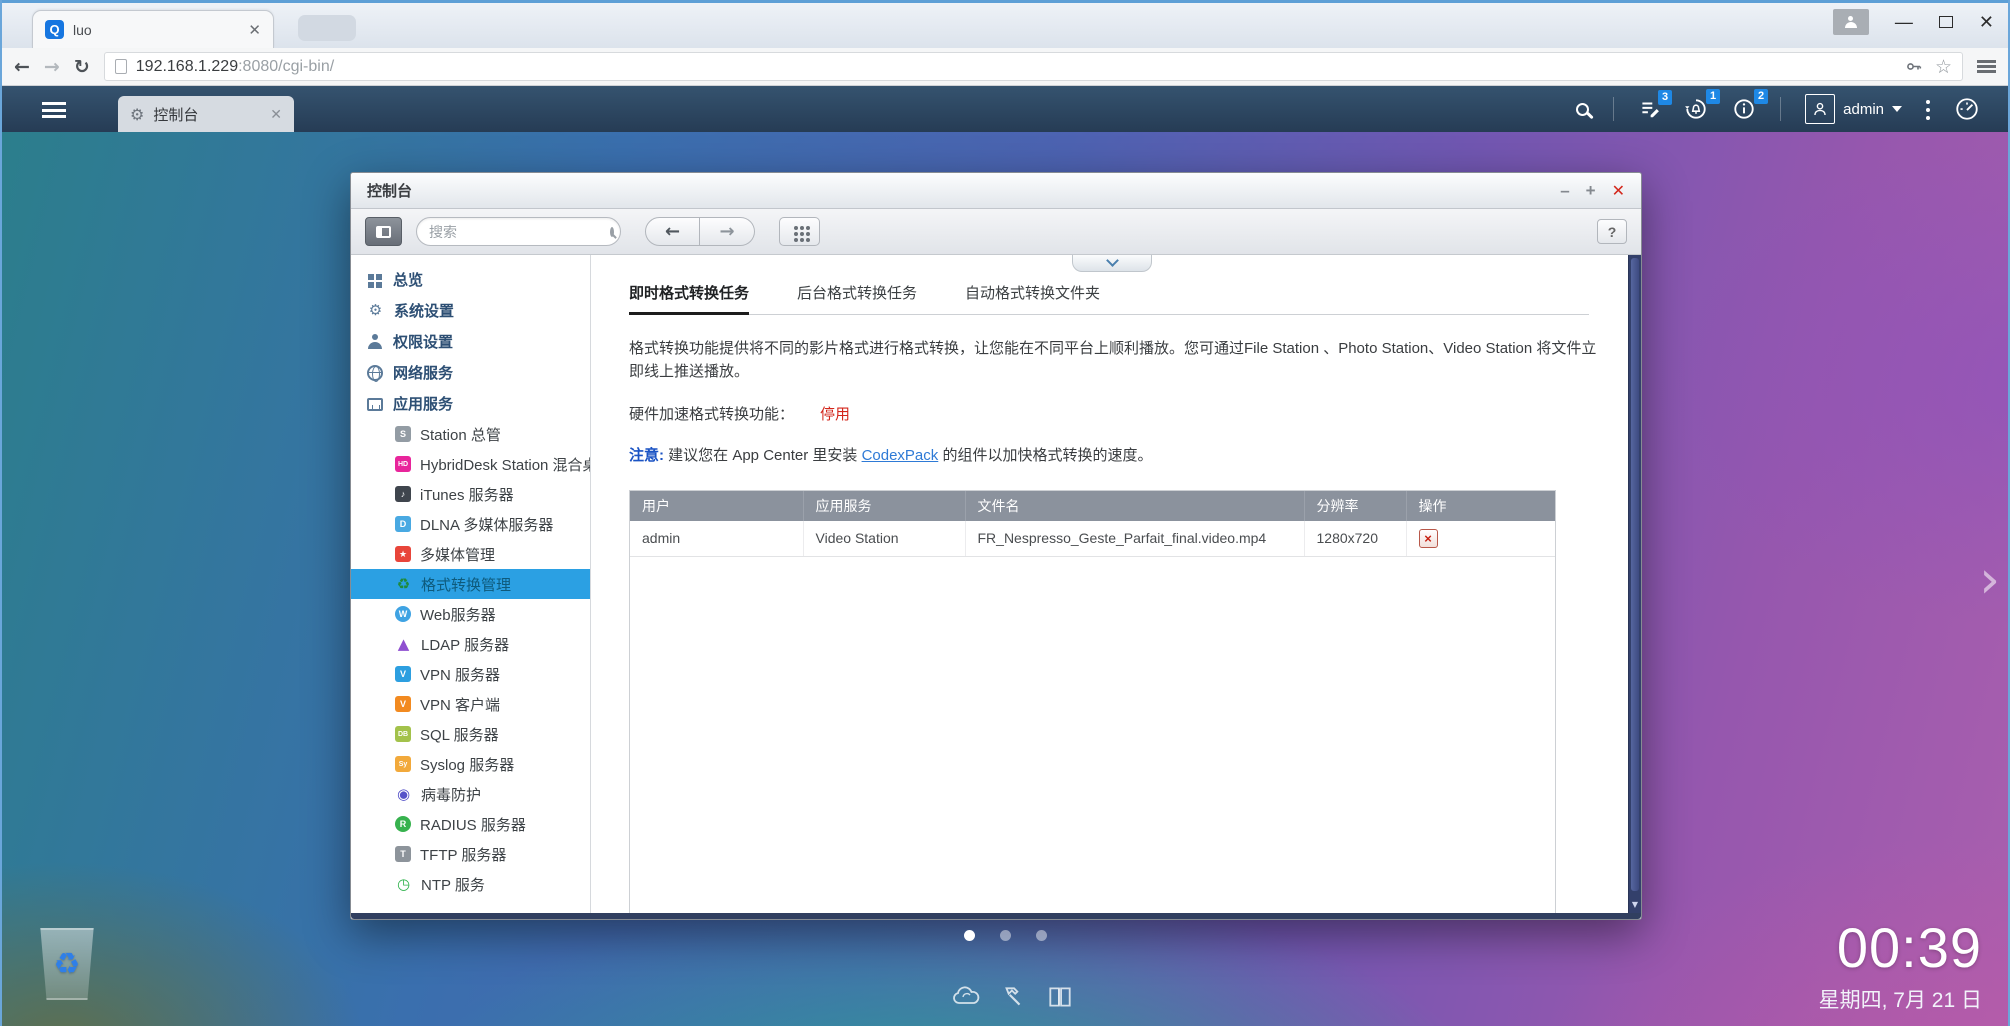  I want to click on search-input, so click(519, 231).